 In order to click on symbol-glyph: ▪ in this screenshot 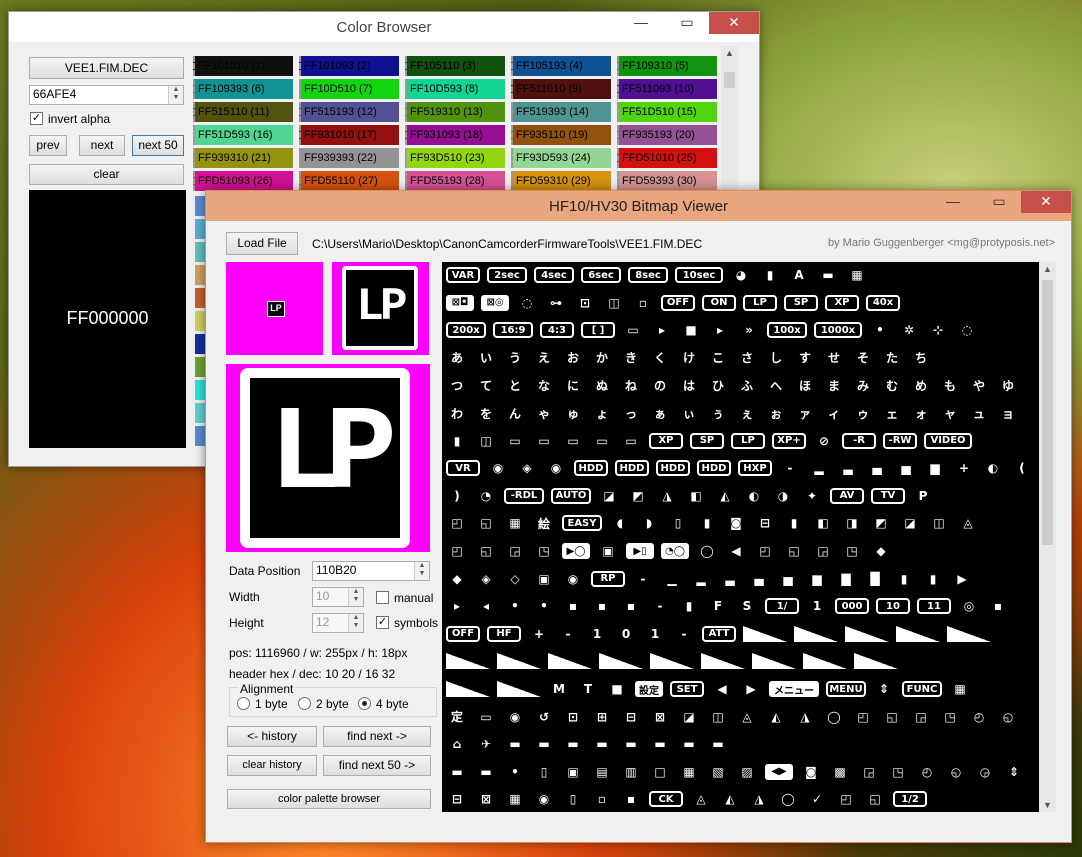, I will do `click(631, 606)`.